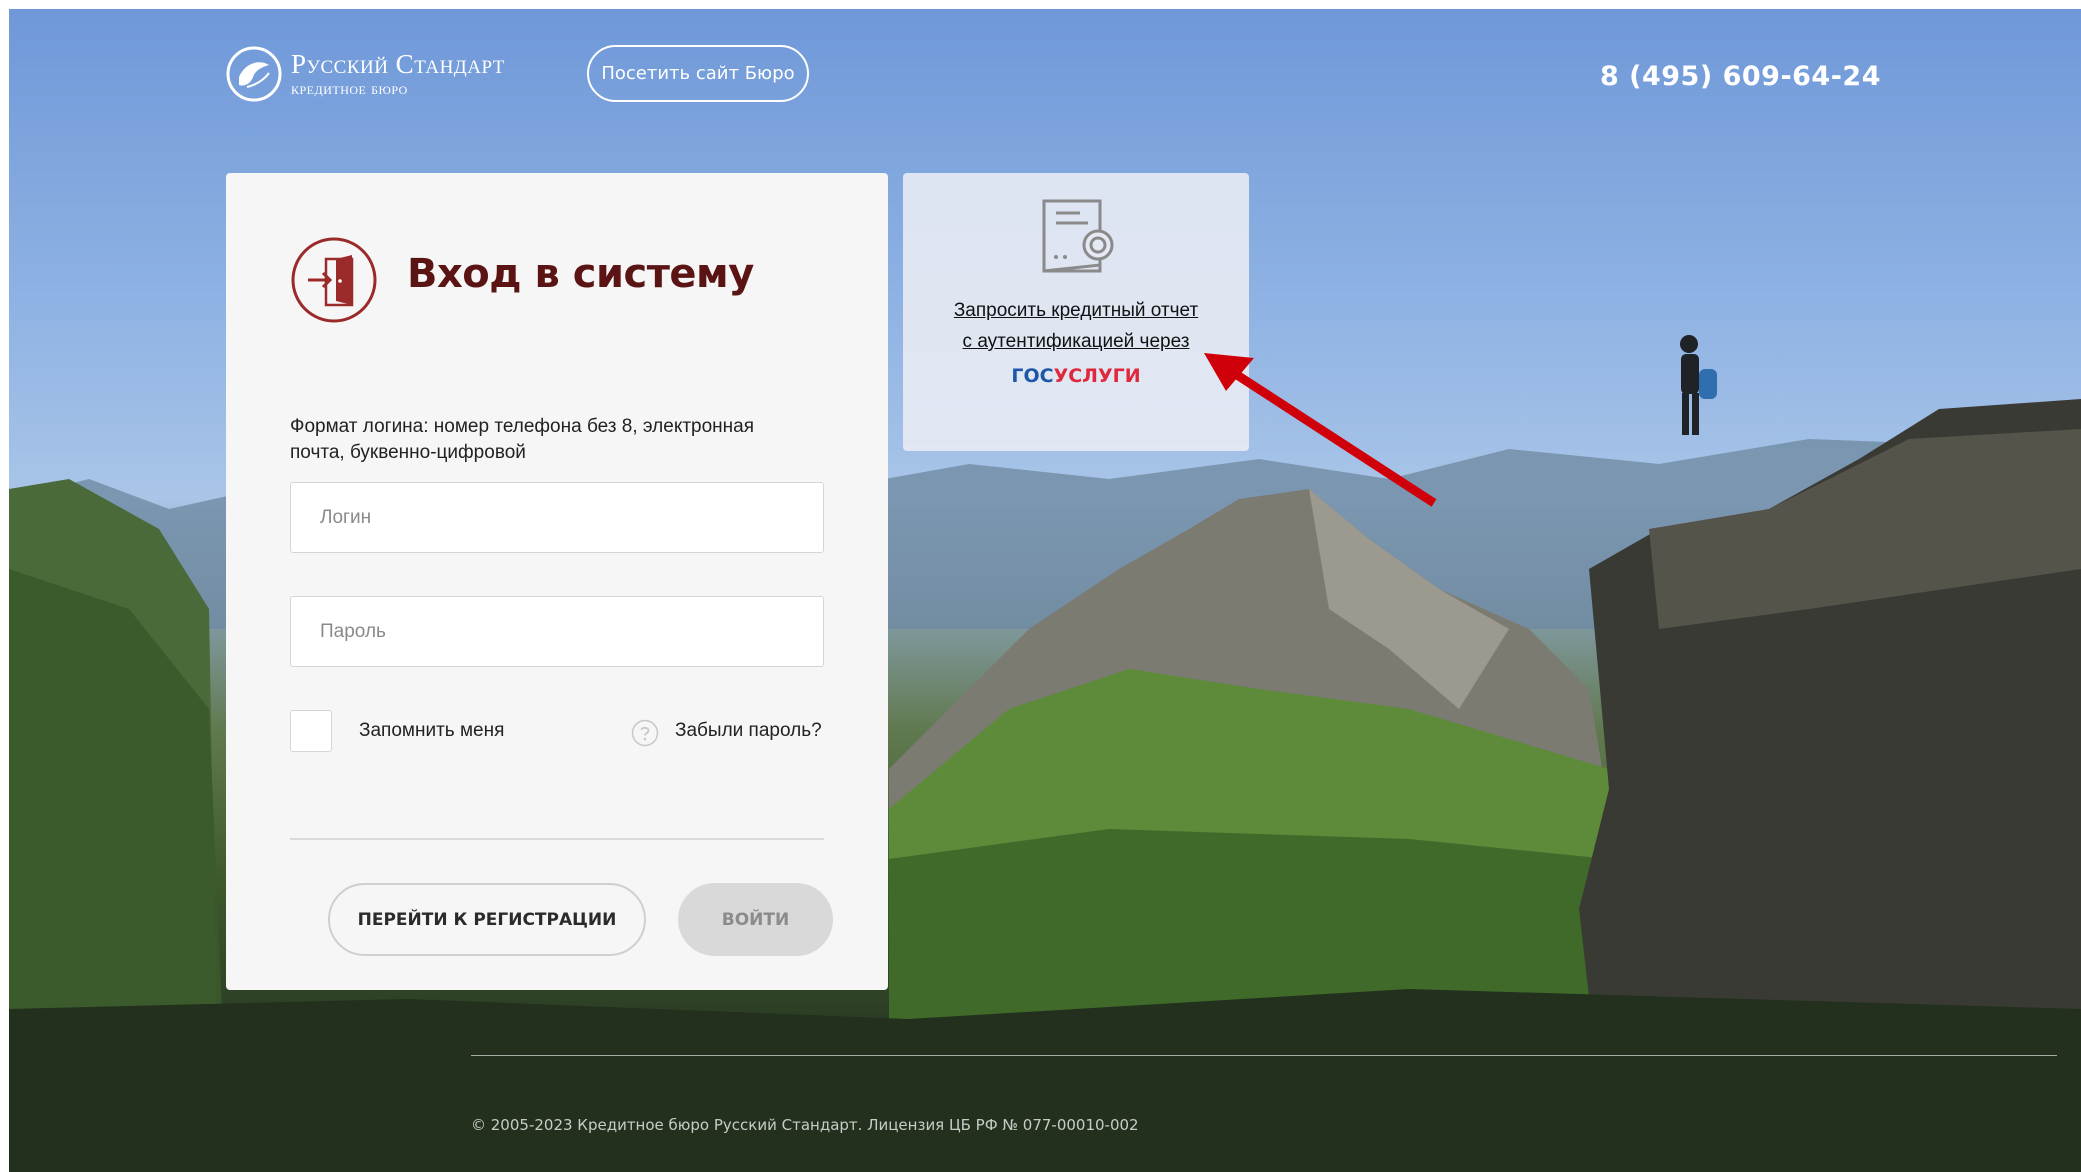 The width and height of the screenshot is (2081, 1172). What do you see at coordinates (557, 839) in the screenshot?
I see `divider` at bounding box center [557, 839].